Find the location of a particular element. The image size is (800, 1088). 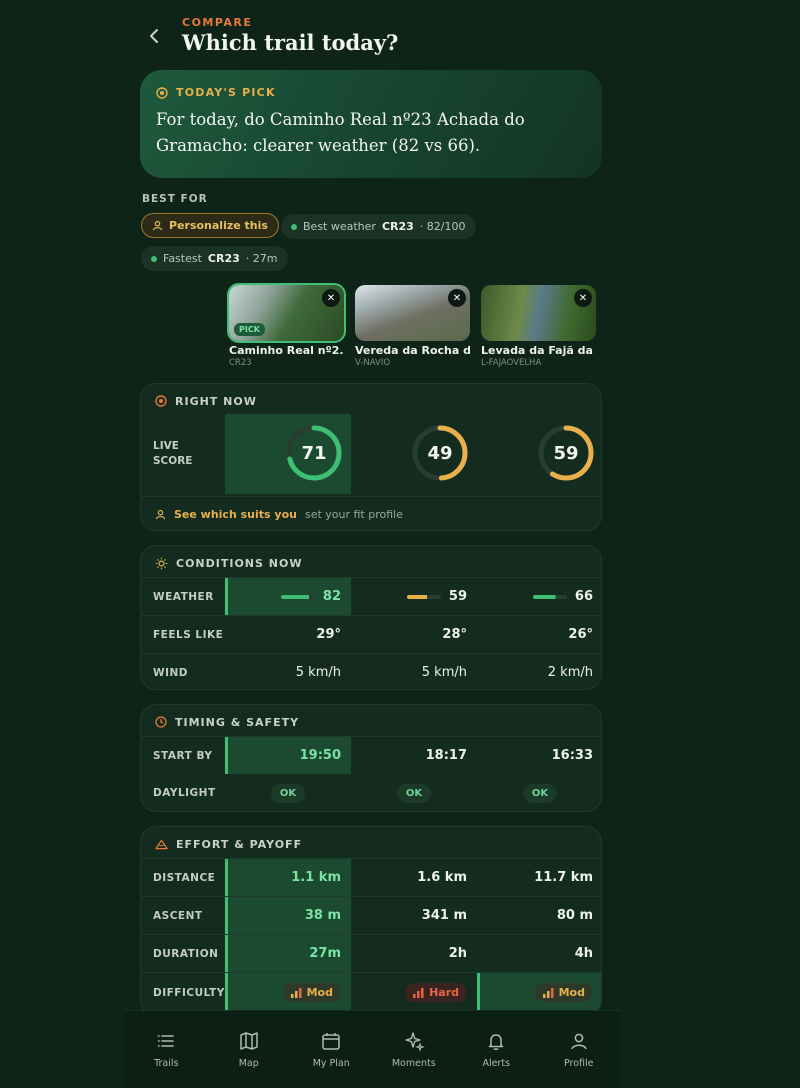

ascent-value: 80 m is located at coordinates (574, 915).